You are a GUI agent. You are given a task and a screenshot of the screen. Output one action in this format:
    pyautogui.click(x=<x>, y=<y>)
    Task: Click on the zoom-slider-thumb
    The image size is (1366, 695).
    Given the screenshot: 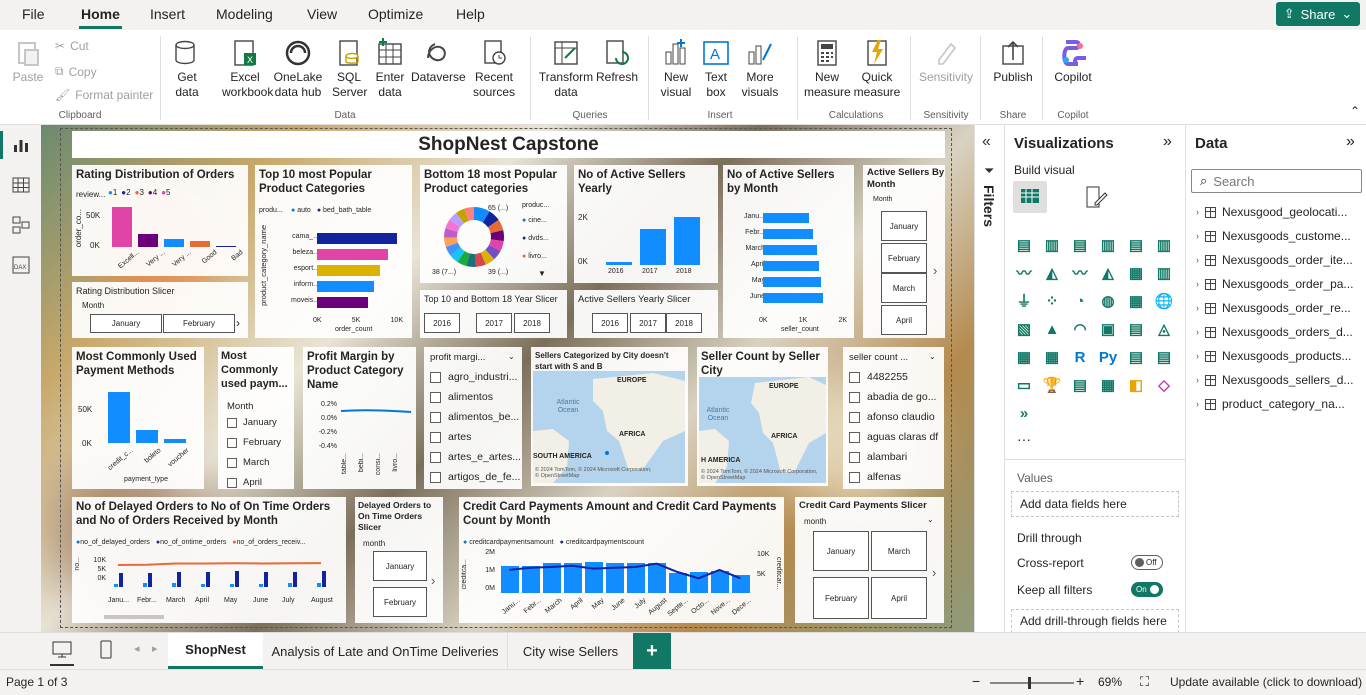 What is the action you would take?
    pyautogui.click(x=1029, y=683)
    